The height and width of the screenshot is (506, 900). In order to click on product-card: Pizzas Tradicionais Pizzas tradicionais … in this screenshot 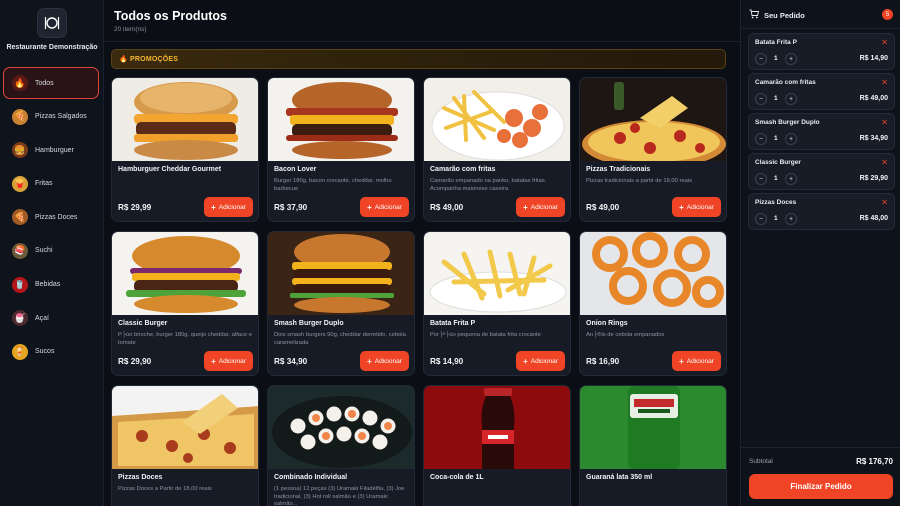, I will do `click(653, 149)`.